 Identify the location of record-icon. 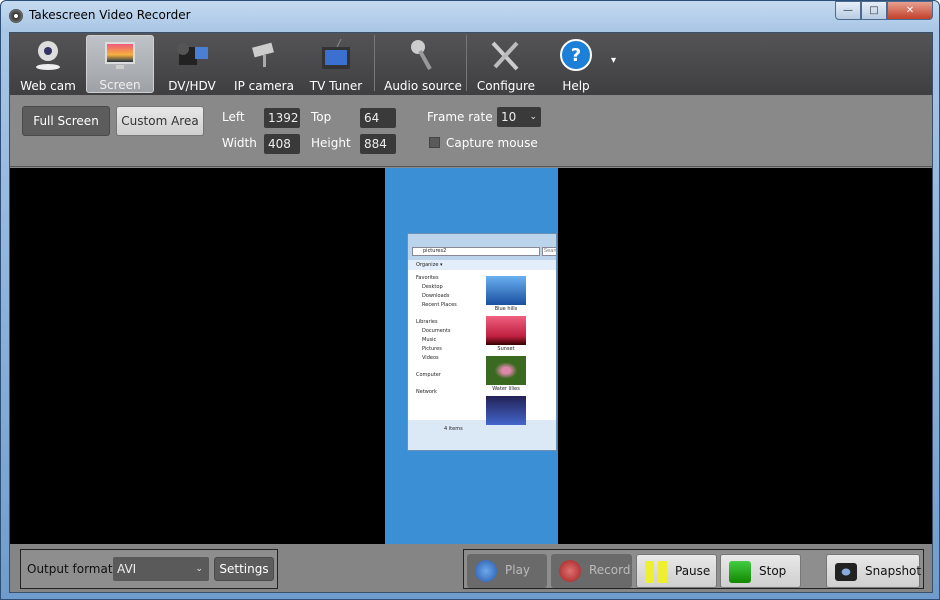
(570, 571).